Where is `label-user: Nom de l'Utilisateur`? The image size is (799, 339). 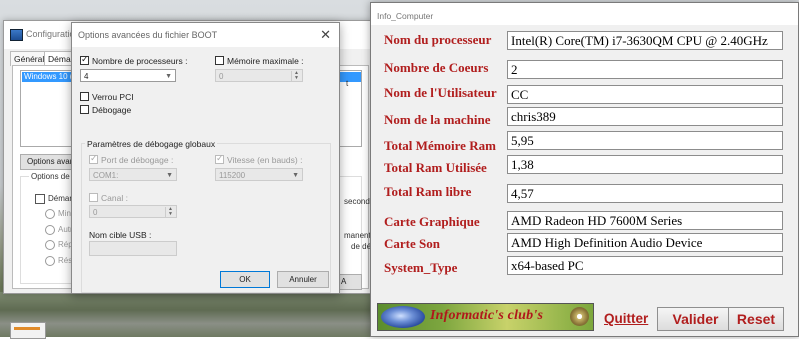
label-user: Nom de l'Utilisateur is located at coordinates (440, 92).